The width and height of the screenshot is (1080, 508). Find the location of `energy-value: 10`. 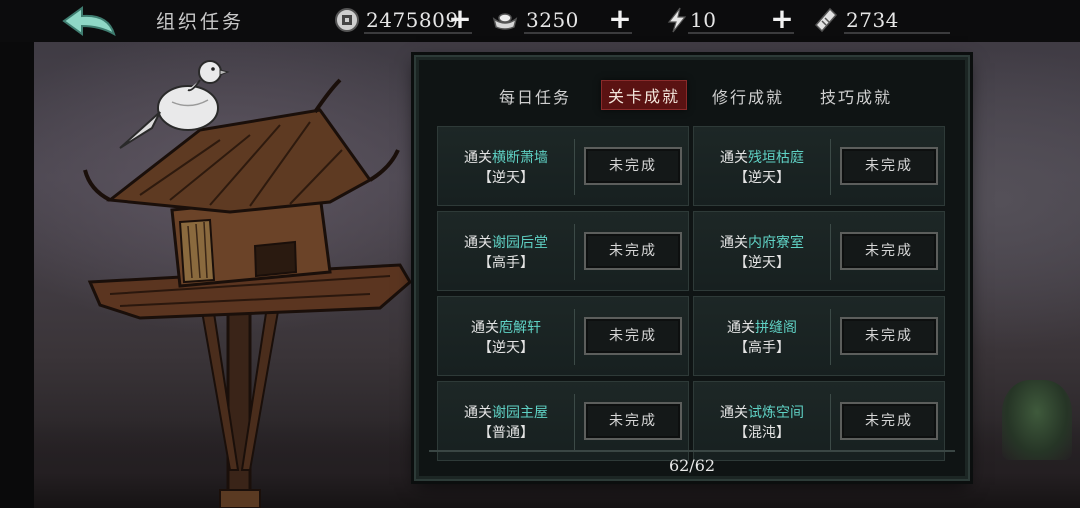

energy-value: 10 is located at coordinates (703, 20).